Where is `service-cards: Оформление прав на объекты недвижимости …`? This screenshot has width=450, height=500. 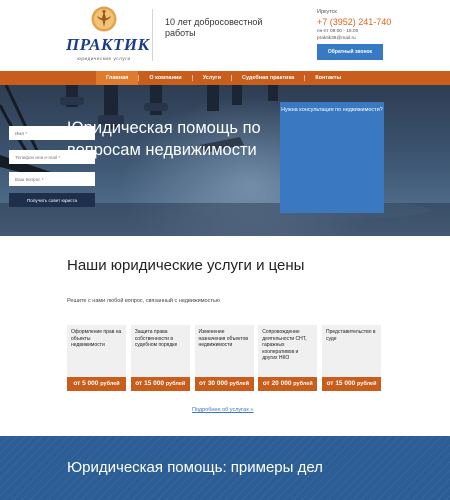 service-cards: Оформление прав на объекты недвижимости … is located at coordinates (224, 358).